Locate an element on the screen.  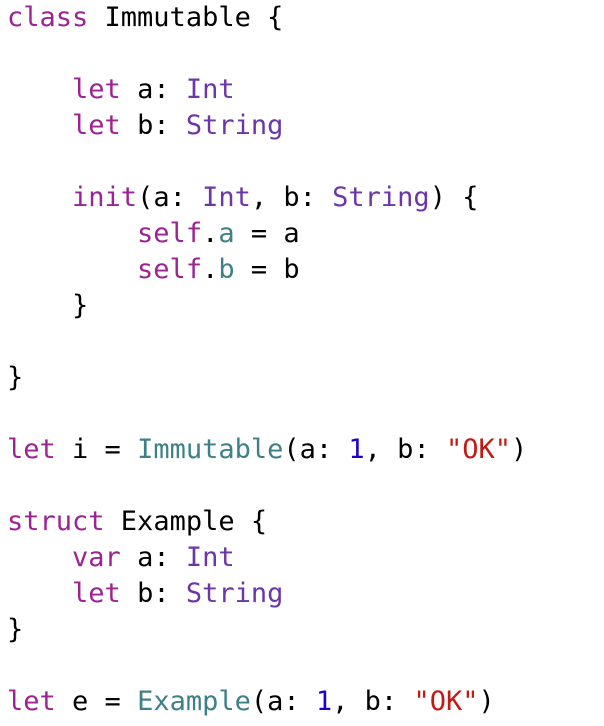
code-token-plain: = b is located at coordinates (267, 269).